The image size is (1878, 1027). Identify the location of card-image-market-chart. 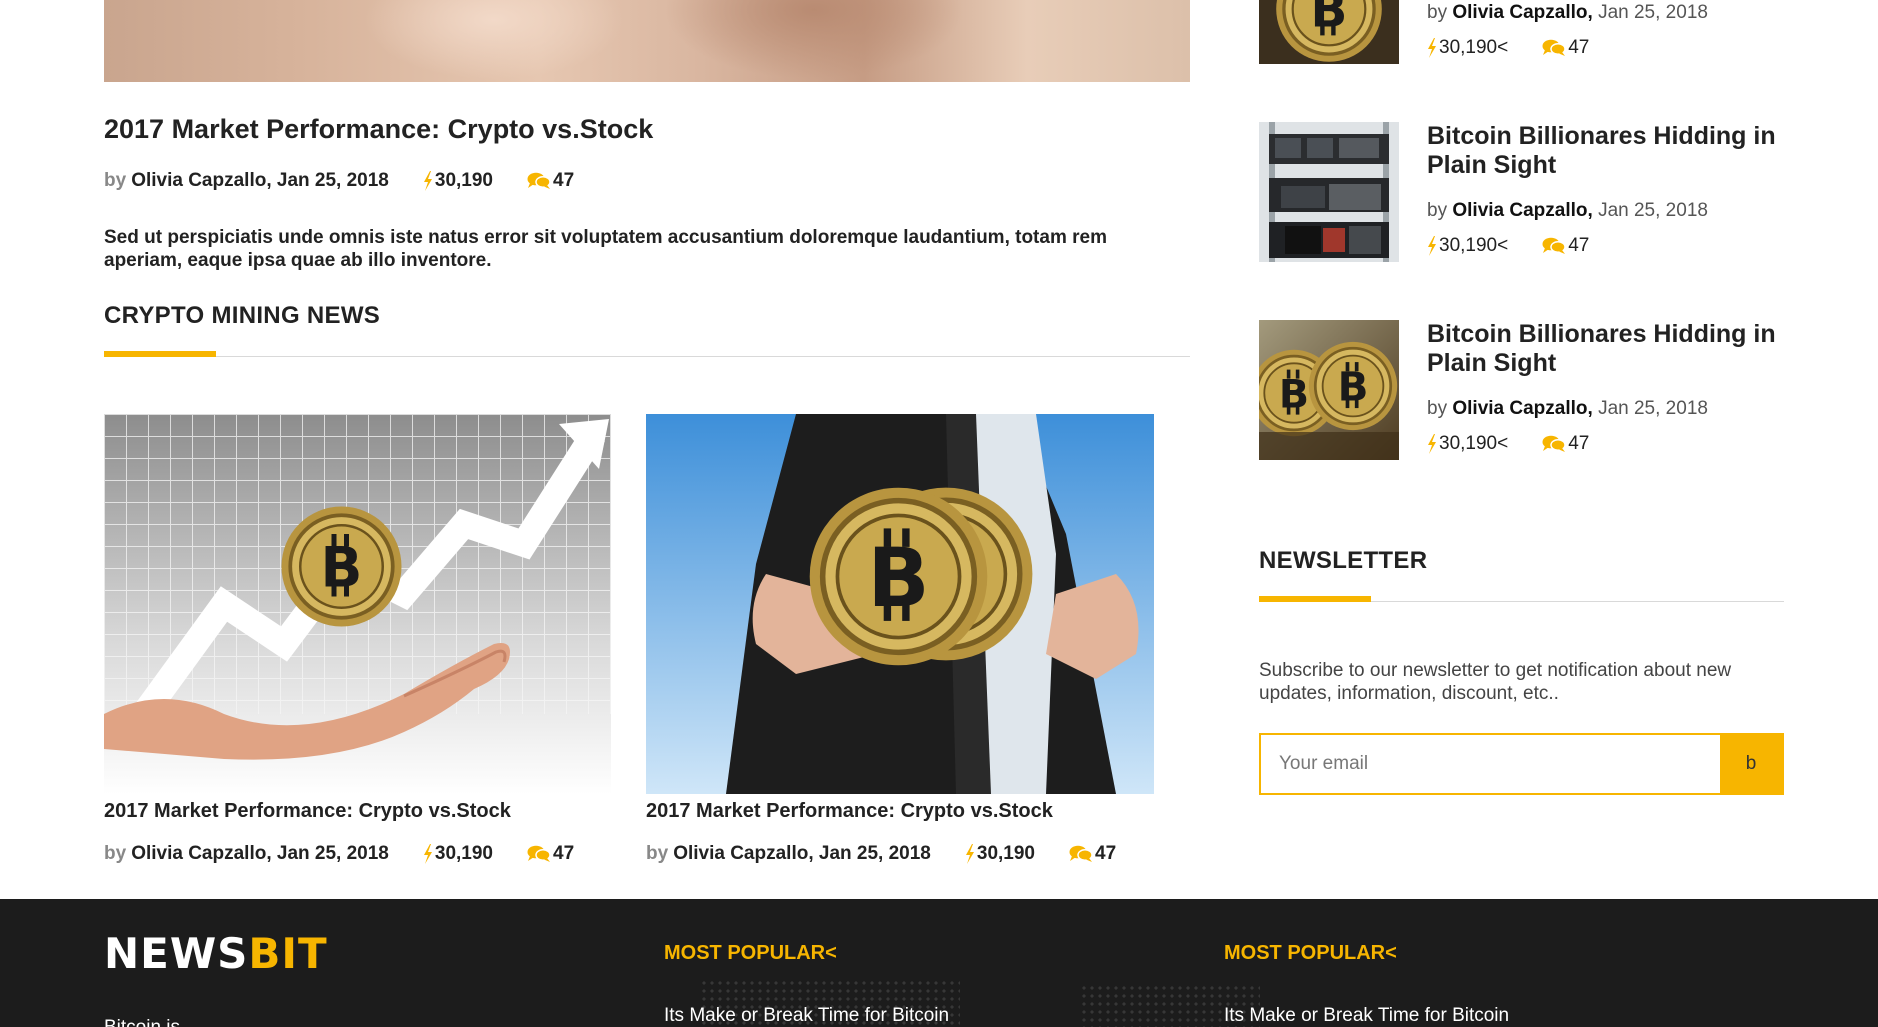
(357, 604).